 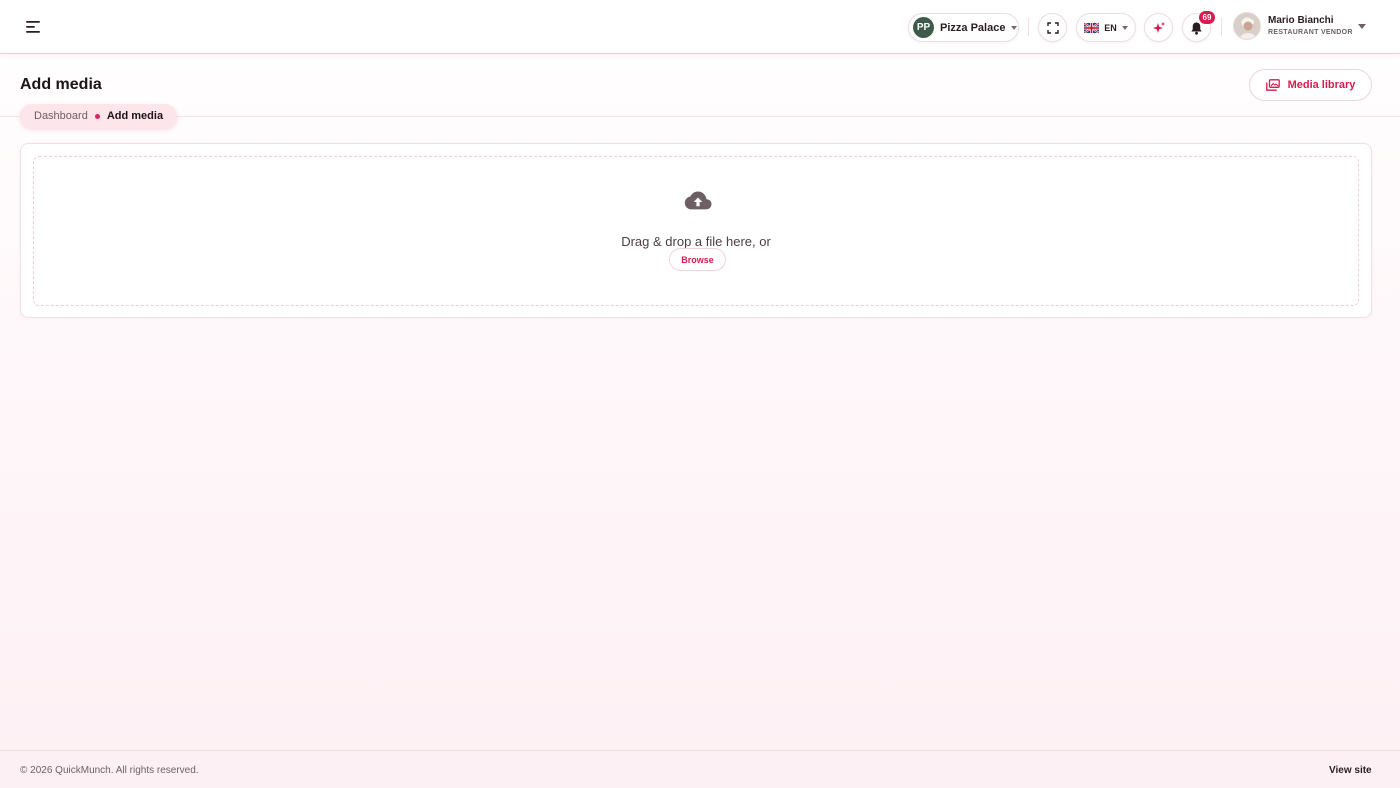 What do you see at coordinates (923, 27) in the screenshot?
I see `restaurant-avatar: PP` at bounding box center [923, 27].